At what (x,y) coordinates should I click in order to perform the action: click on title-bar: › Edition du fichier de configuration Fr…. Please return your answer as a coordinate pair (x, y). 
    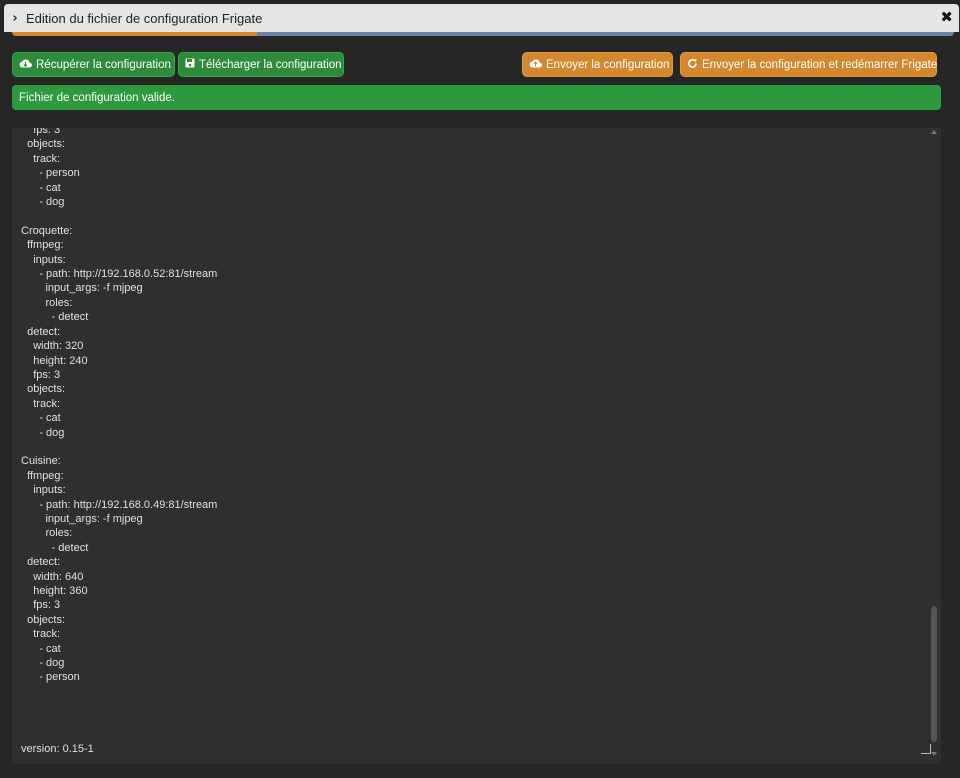
    Looking at the image, I should click on (481, 18).